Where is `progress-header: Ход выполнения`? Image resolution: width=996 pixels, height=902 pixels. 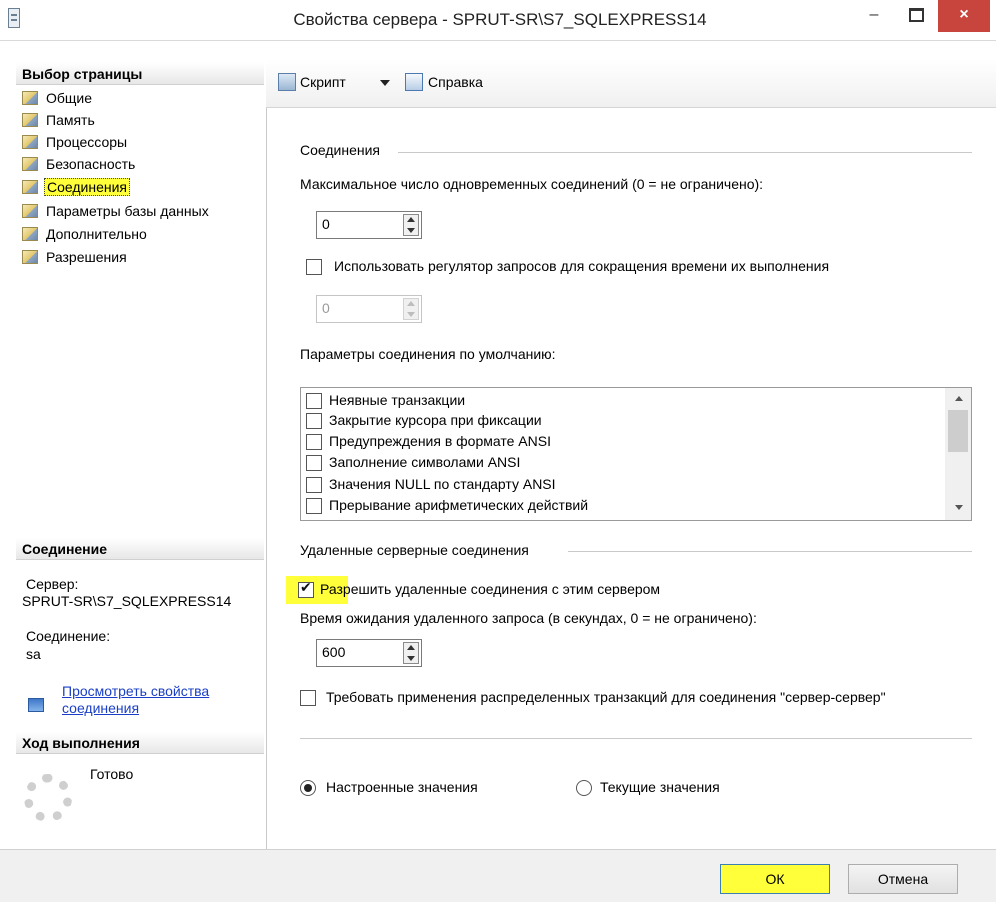
progress-header: Ход выполнения is located at coordinates (140, 743).